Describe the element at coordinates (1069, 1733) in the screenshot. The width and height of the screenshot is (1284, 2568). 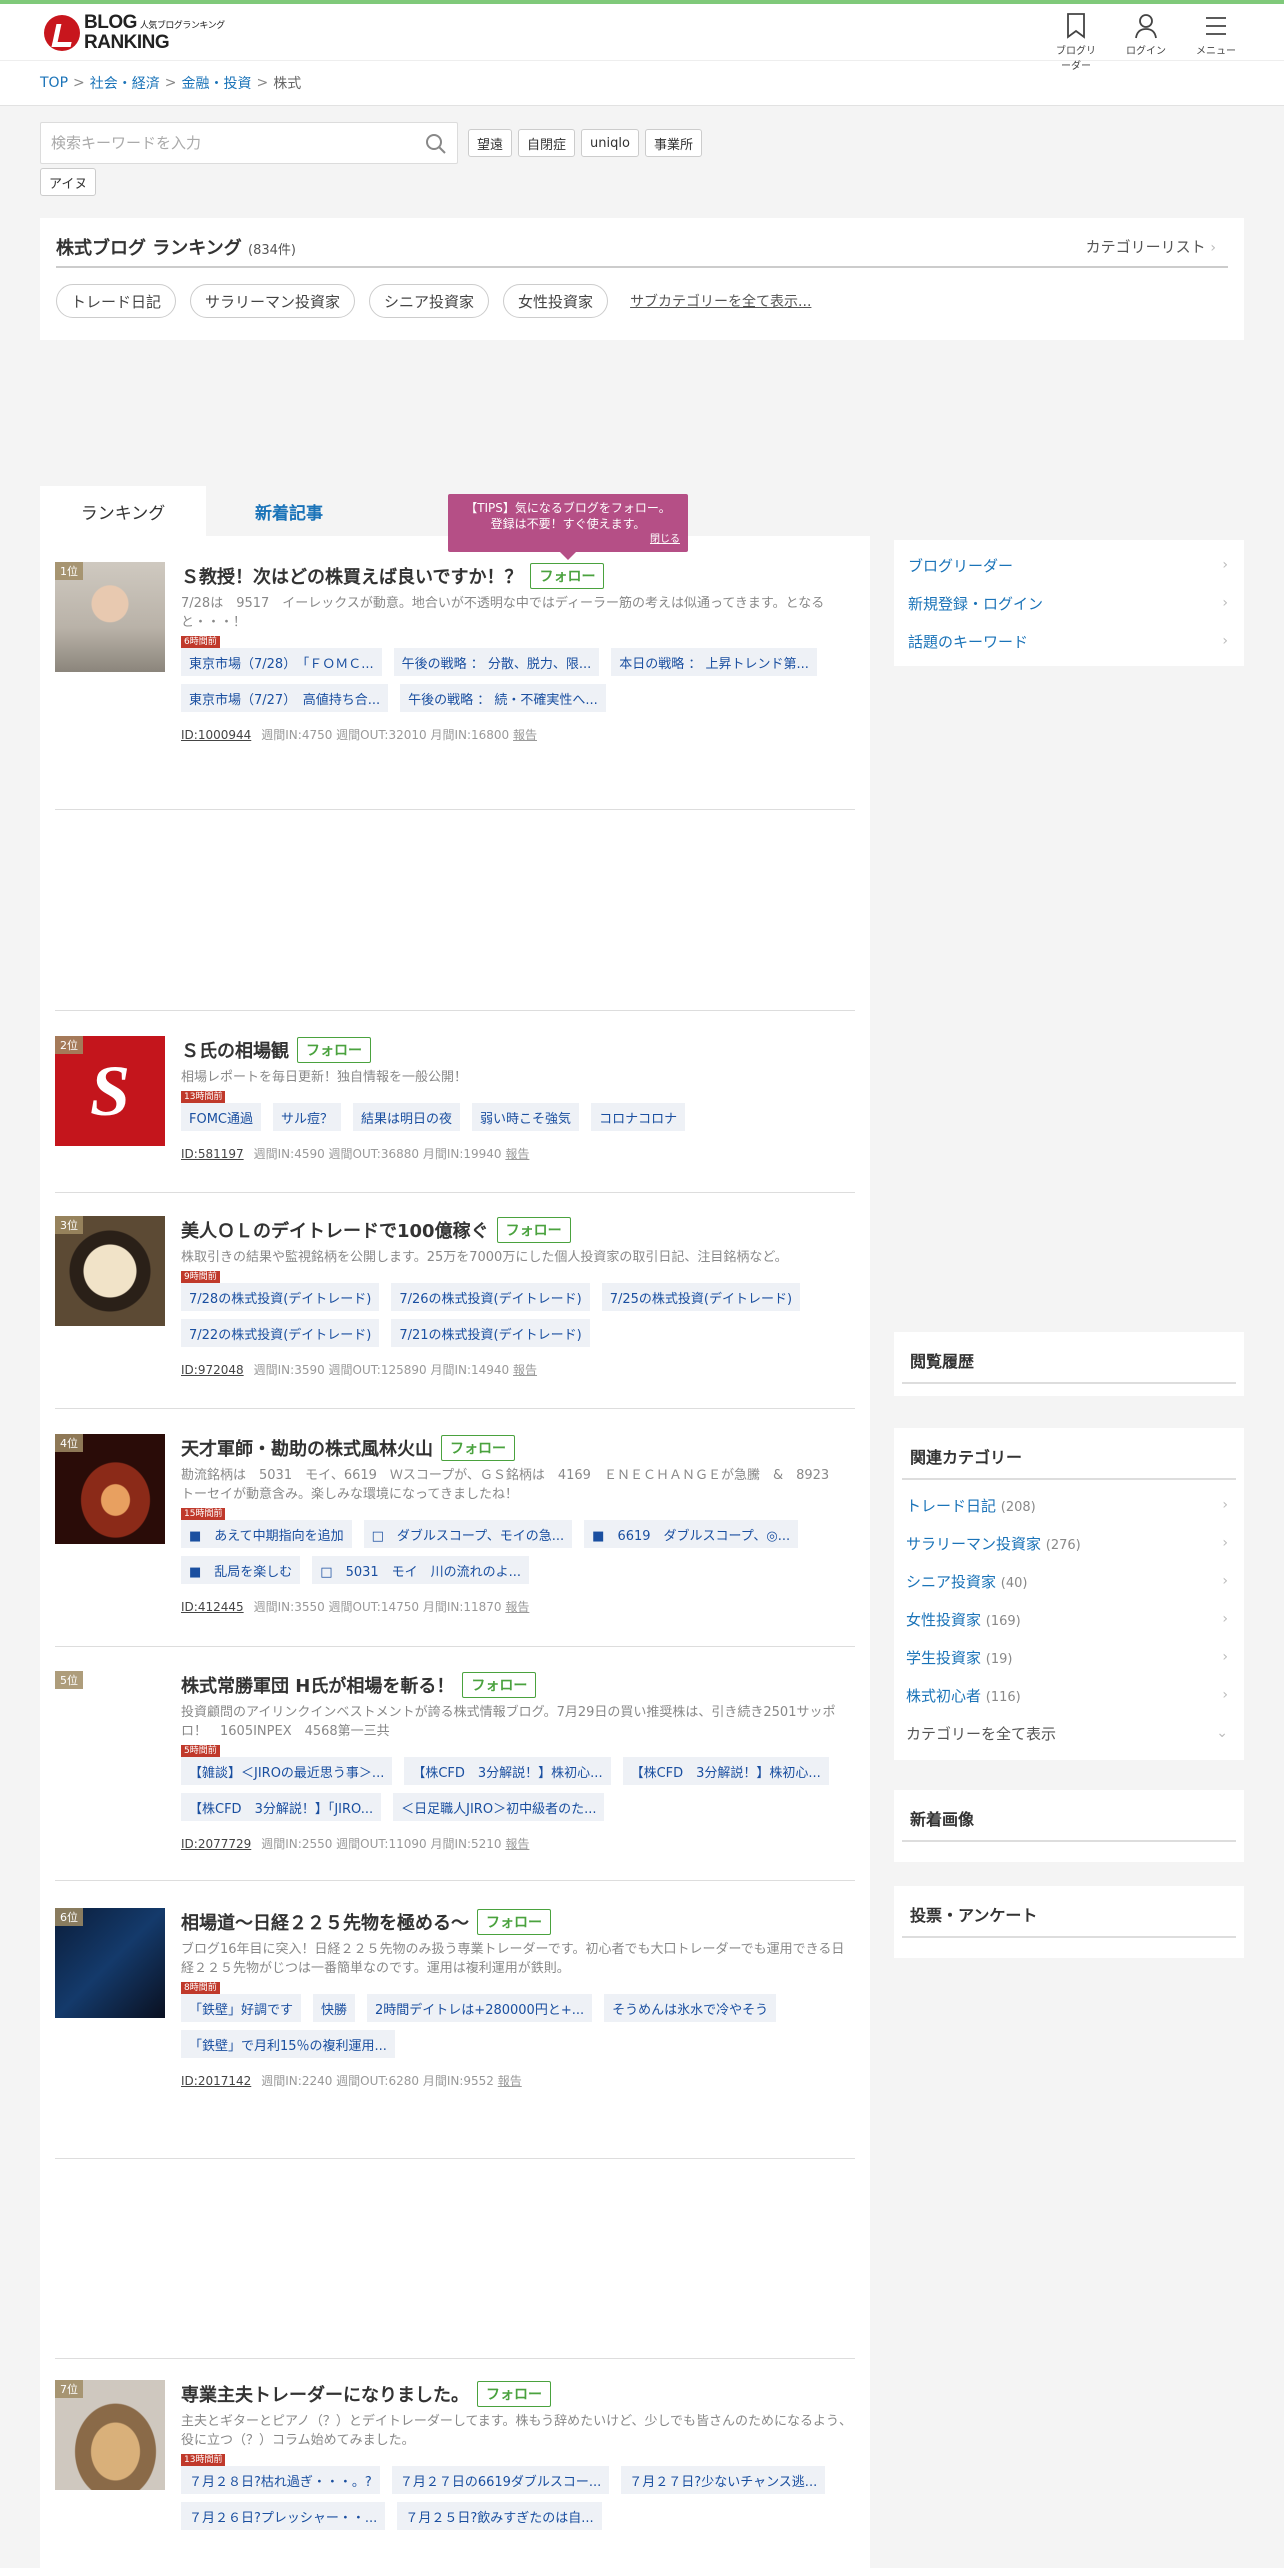
I see `show-all-categories-link: カテゴリーを全て表示 ⌄` at that location.